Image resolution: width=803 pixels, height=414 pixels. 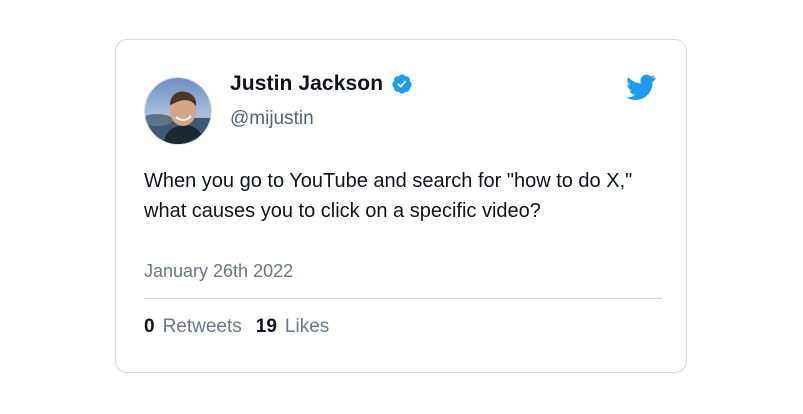 What do you see at coordinates (202, 327) in the screenshot?
I see `retweets-label: Retweets` at bounding box center [202, 327].